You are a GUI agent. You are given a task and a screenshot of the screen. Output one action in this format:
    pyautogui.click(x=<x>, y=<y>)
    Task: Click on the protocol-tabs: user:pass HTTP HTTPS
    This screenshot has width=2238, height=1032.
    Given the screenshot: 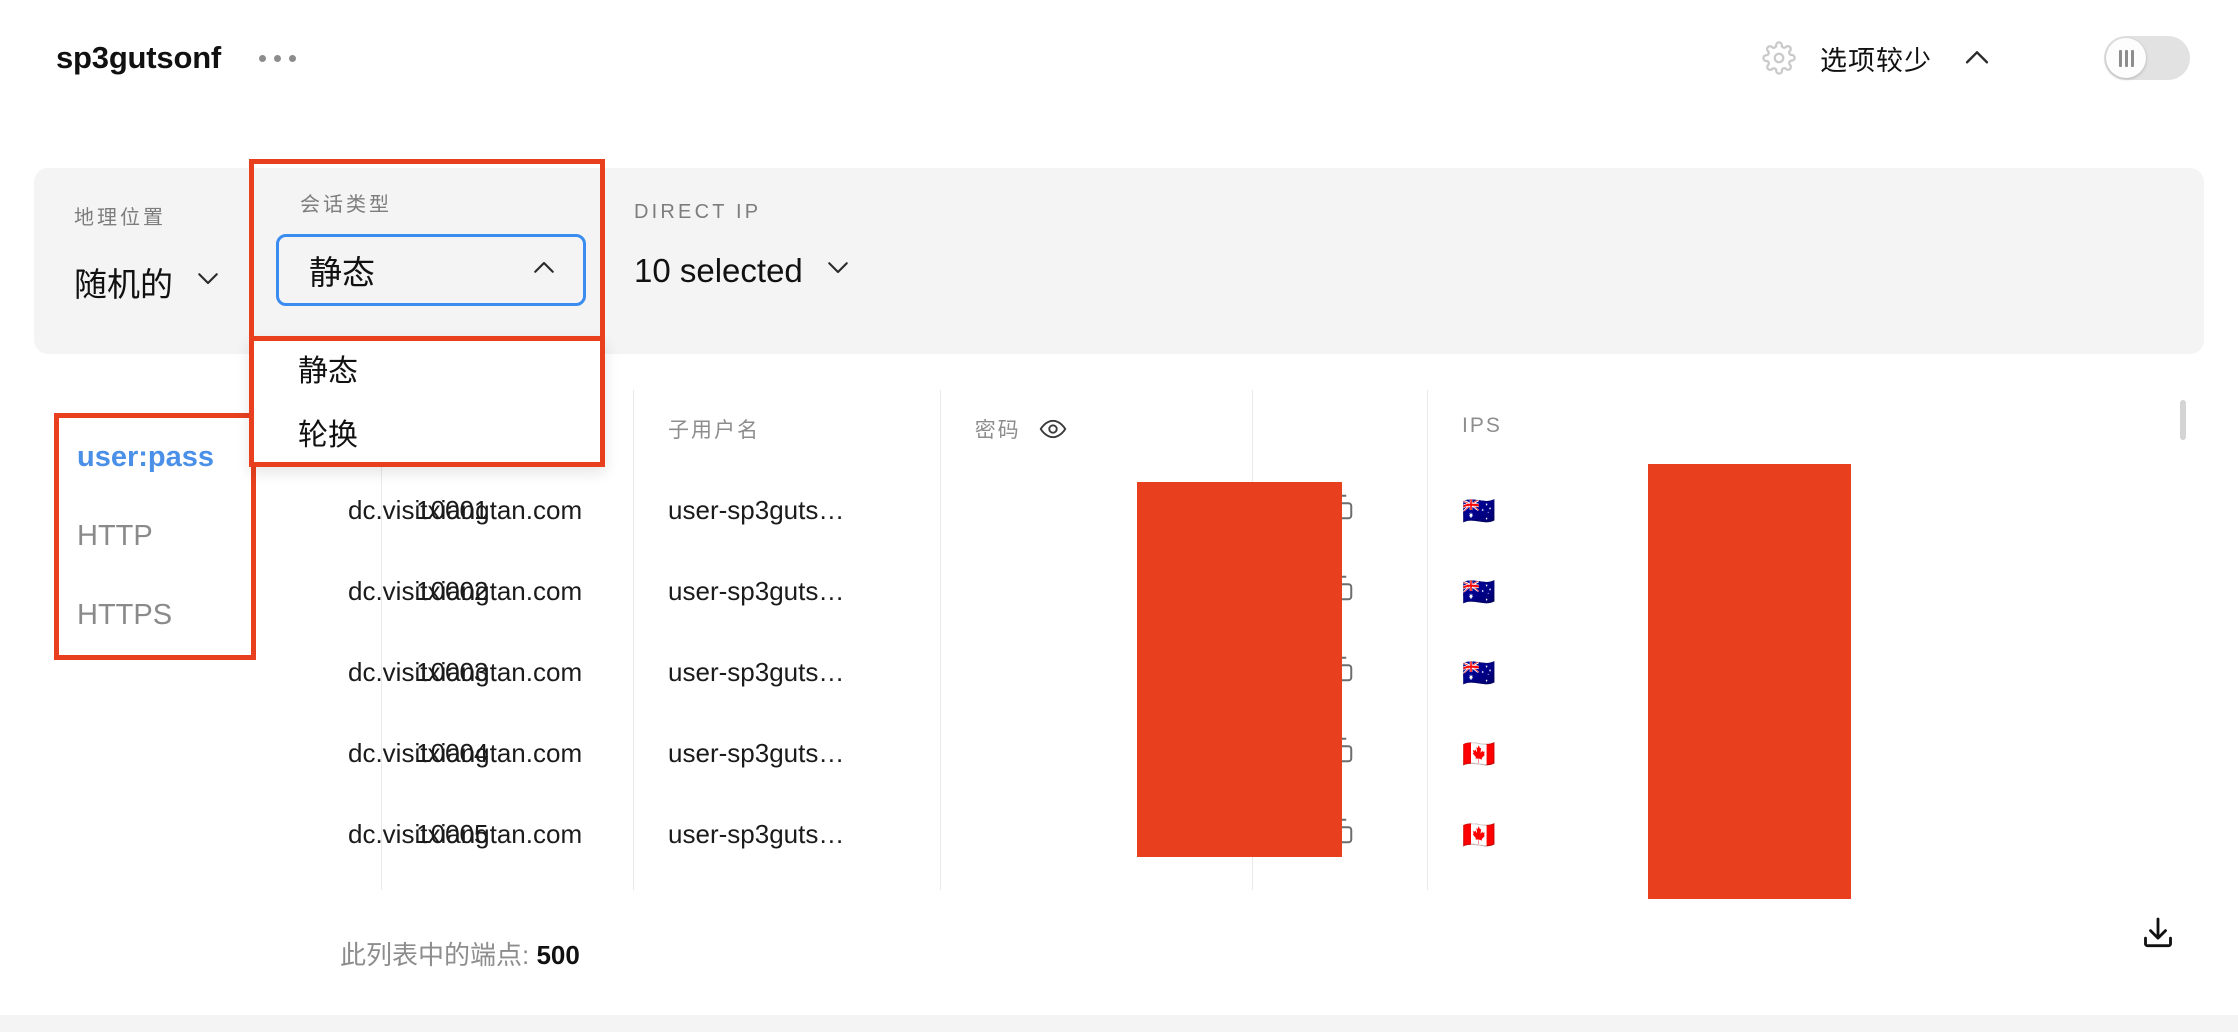 What is the action you would take?
    pyautogui.click(x=155, y=536)
    